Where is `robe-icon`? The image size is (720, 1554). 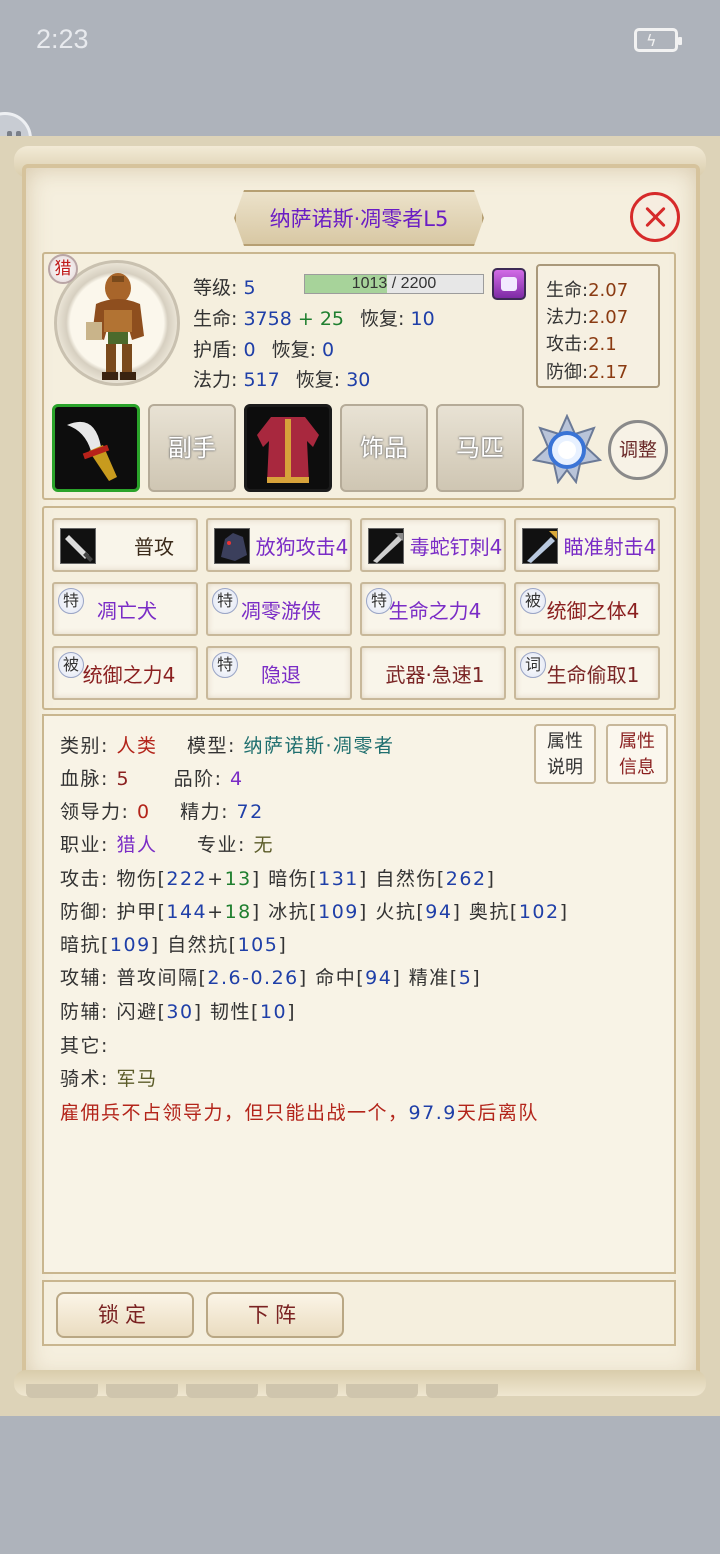
robe-icon is located at coordinates (288, 450).